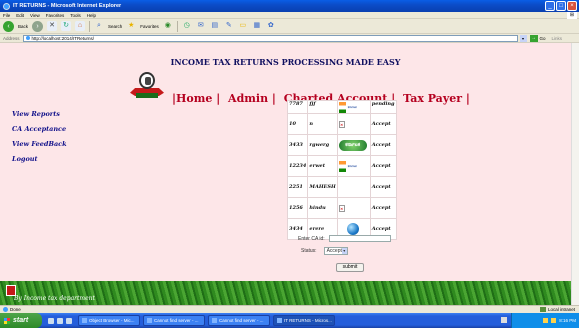 This screenshot has width=579, height=328. What do you see at coordinates (6, 6) in the screenshot?
I see `ie-icon` at bounding box center [6, 6].